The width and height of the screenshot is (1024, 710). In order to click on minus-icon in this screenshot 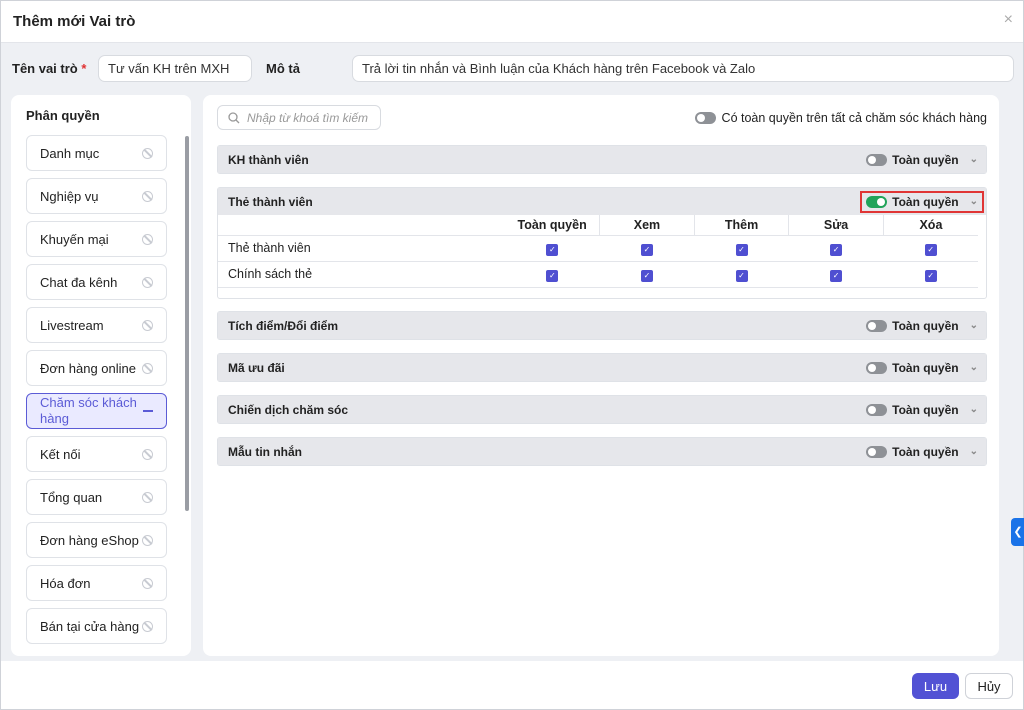, I will do `click(148, 411)`.